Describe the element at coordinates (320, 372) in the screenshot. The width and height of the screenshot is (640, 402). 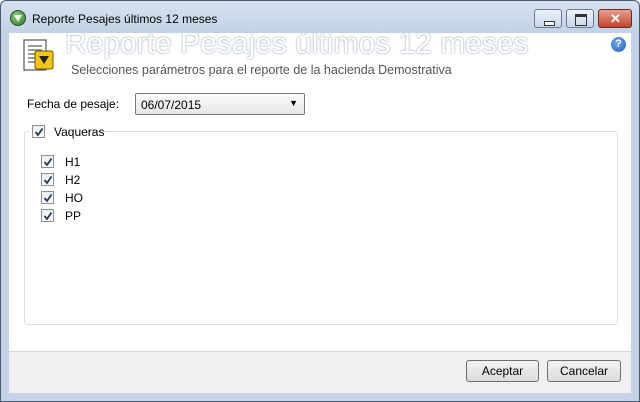
I see `dialog-footer: Aceptar Cancelar` at that location.